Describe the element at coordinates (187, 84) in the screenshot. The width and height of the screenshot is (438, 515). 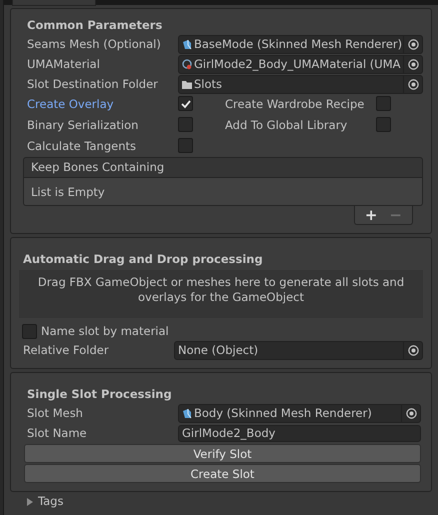
I see `folder-icon` at that location.